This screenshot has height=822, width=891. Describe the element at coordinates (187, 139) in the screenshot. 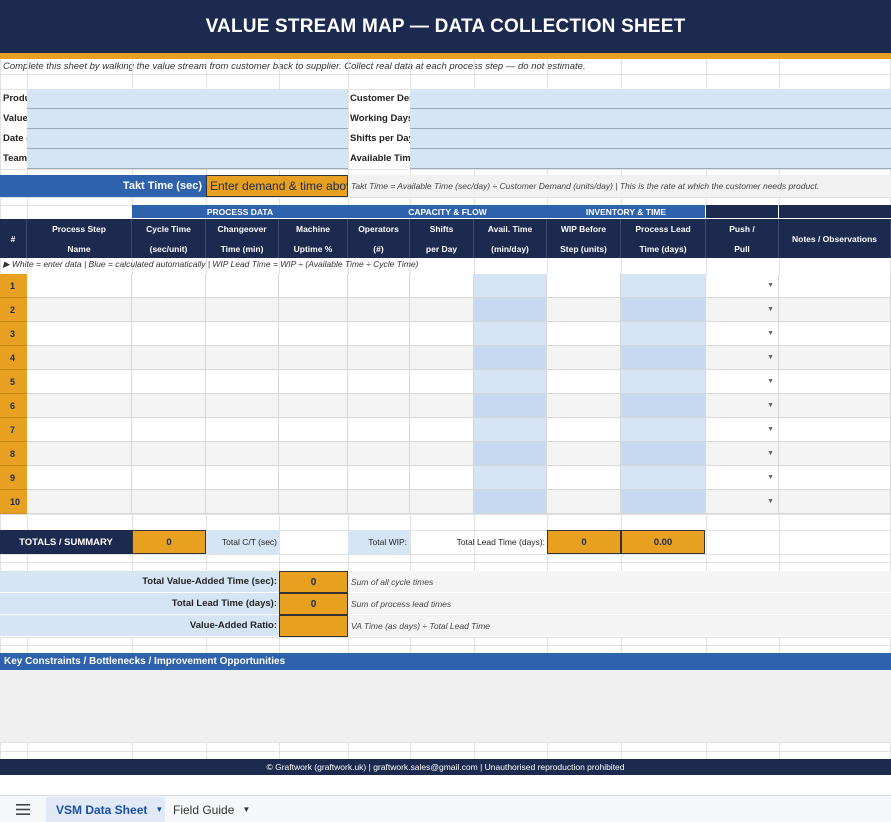

I see `info-input-date` at that location.